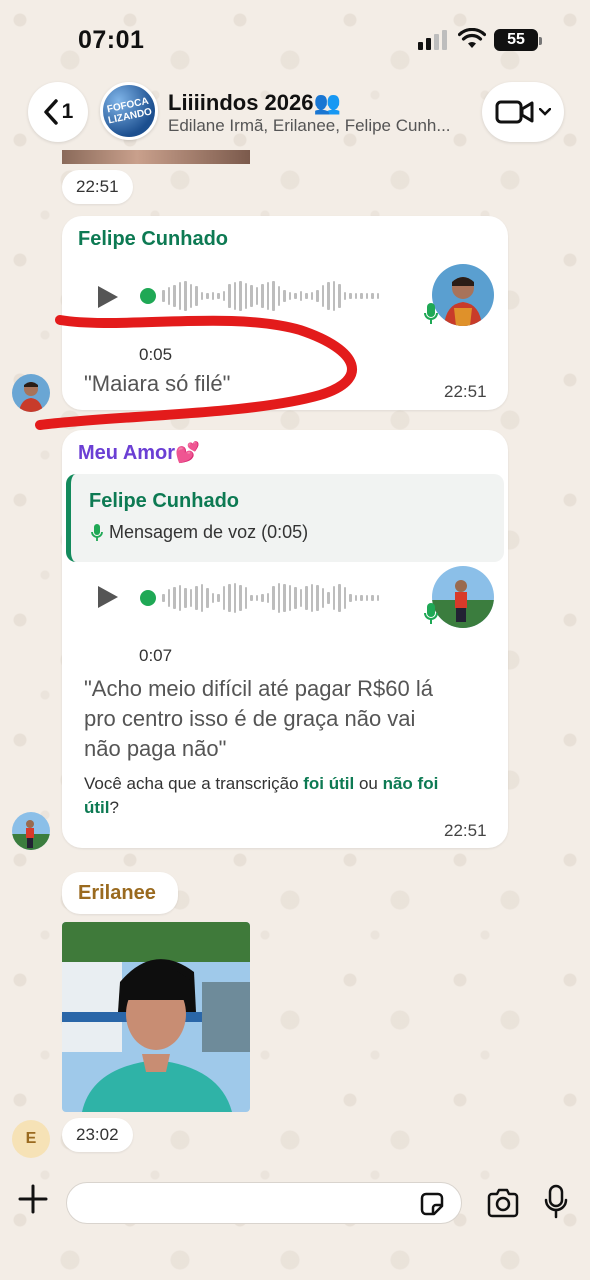 This screenshot has height=1280, width=590. What do you see at coordinates (411, 783) in the screenshot?
I see `feedback-not-useful-link: não foi` at bounding box center [411, 783].